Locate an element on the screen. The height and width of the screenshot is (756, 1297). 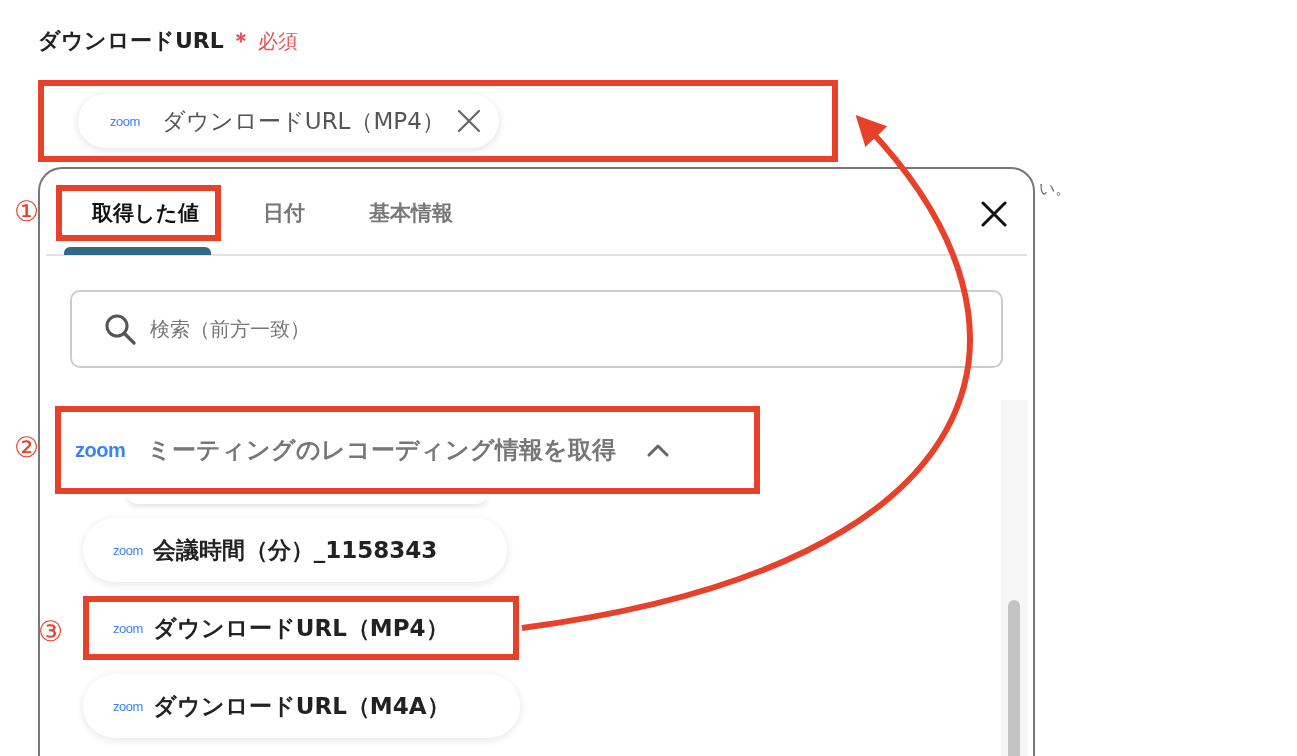
section-header: zoom ミーティングのレコーディング情報を取得 is located at coordinates (407, 450).